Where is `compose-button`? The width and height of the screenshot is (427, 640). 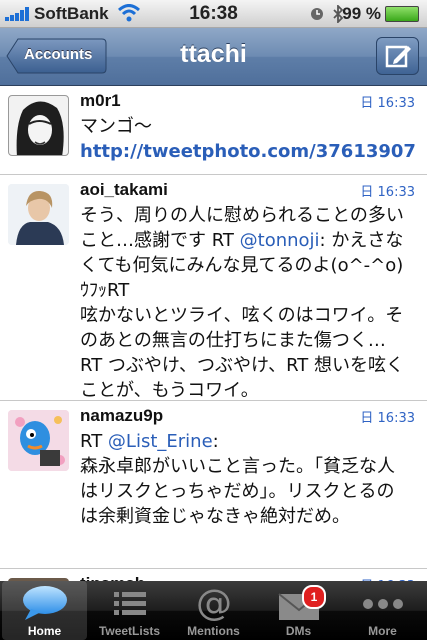
compose-button is located at coordinates (397, 56).